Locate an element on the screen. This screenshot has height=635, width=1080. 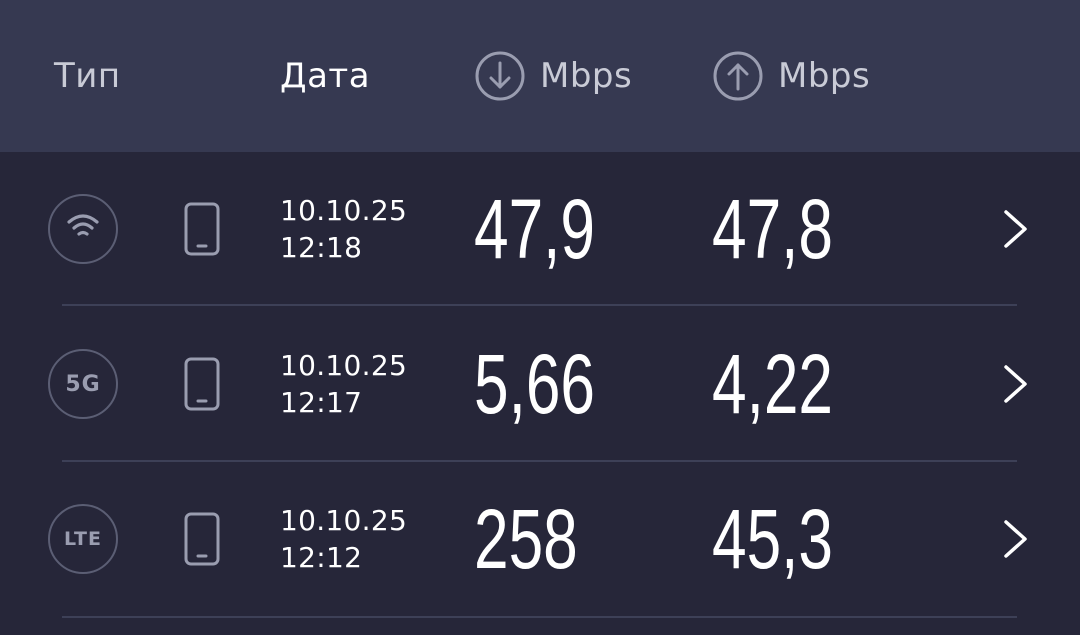
5g-badge-label: 5G is located at coordinates (83, 384).